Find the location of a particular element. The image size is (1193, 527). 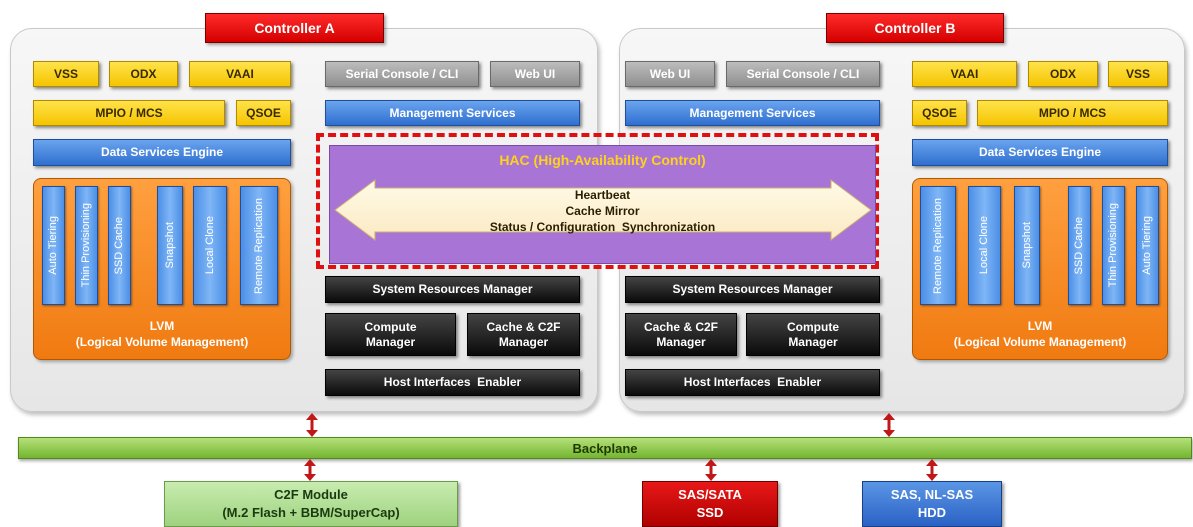

serial-console-box-b: Serial Console / CLI is located at coordinates (803, 74).